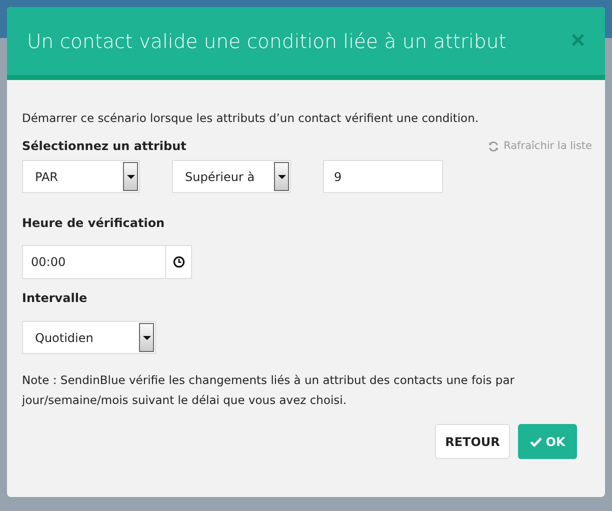 This screenshot has width=612, height=511. Describe the element at coordinates (269, 390) in the screenshot. I see `note-text: Note : SendinBlue vérifie les changements liés à un attribut des contacts une fois par jour/semaine/mois suivant le délai que vous avez choisi.` at that location.